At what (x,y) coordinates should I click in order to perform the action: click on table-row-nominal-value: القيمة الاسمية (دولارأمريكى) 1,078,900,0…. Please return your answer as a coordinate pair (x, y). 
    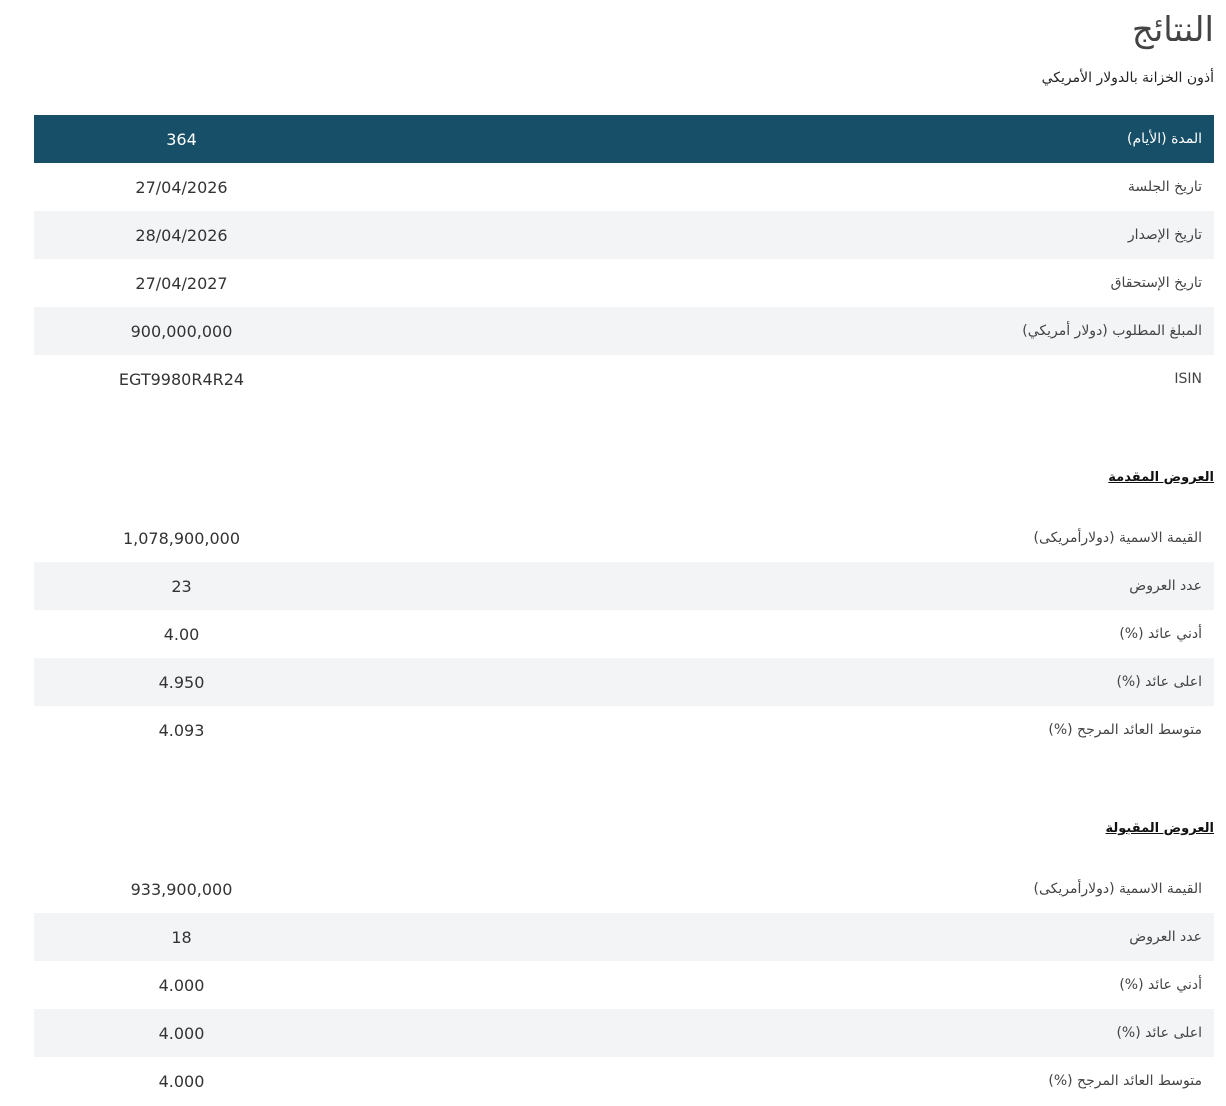
    Looking at the image, I should click on (624, 538).